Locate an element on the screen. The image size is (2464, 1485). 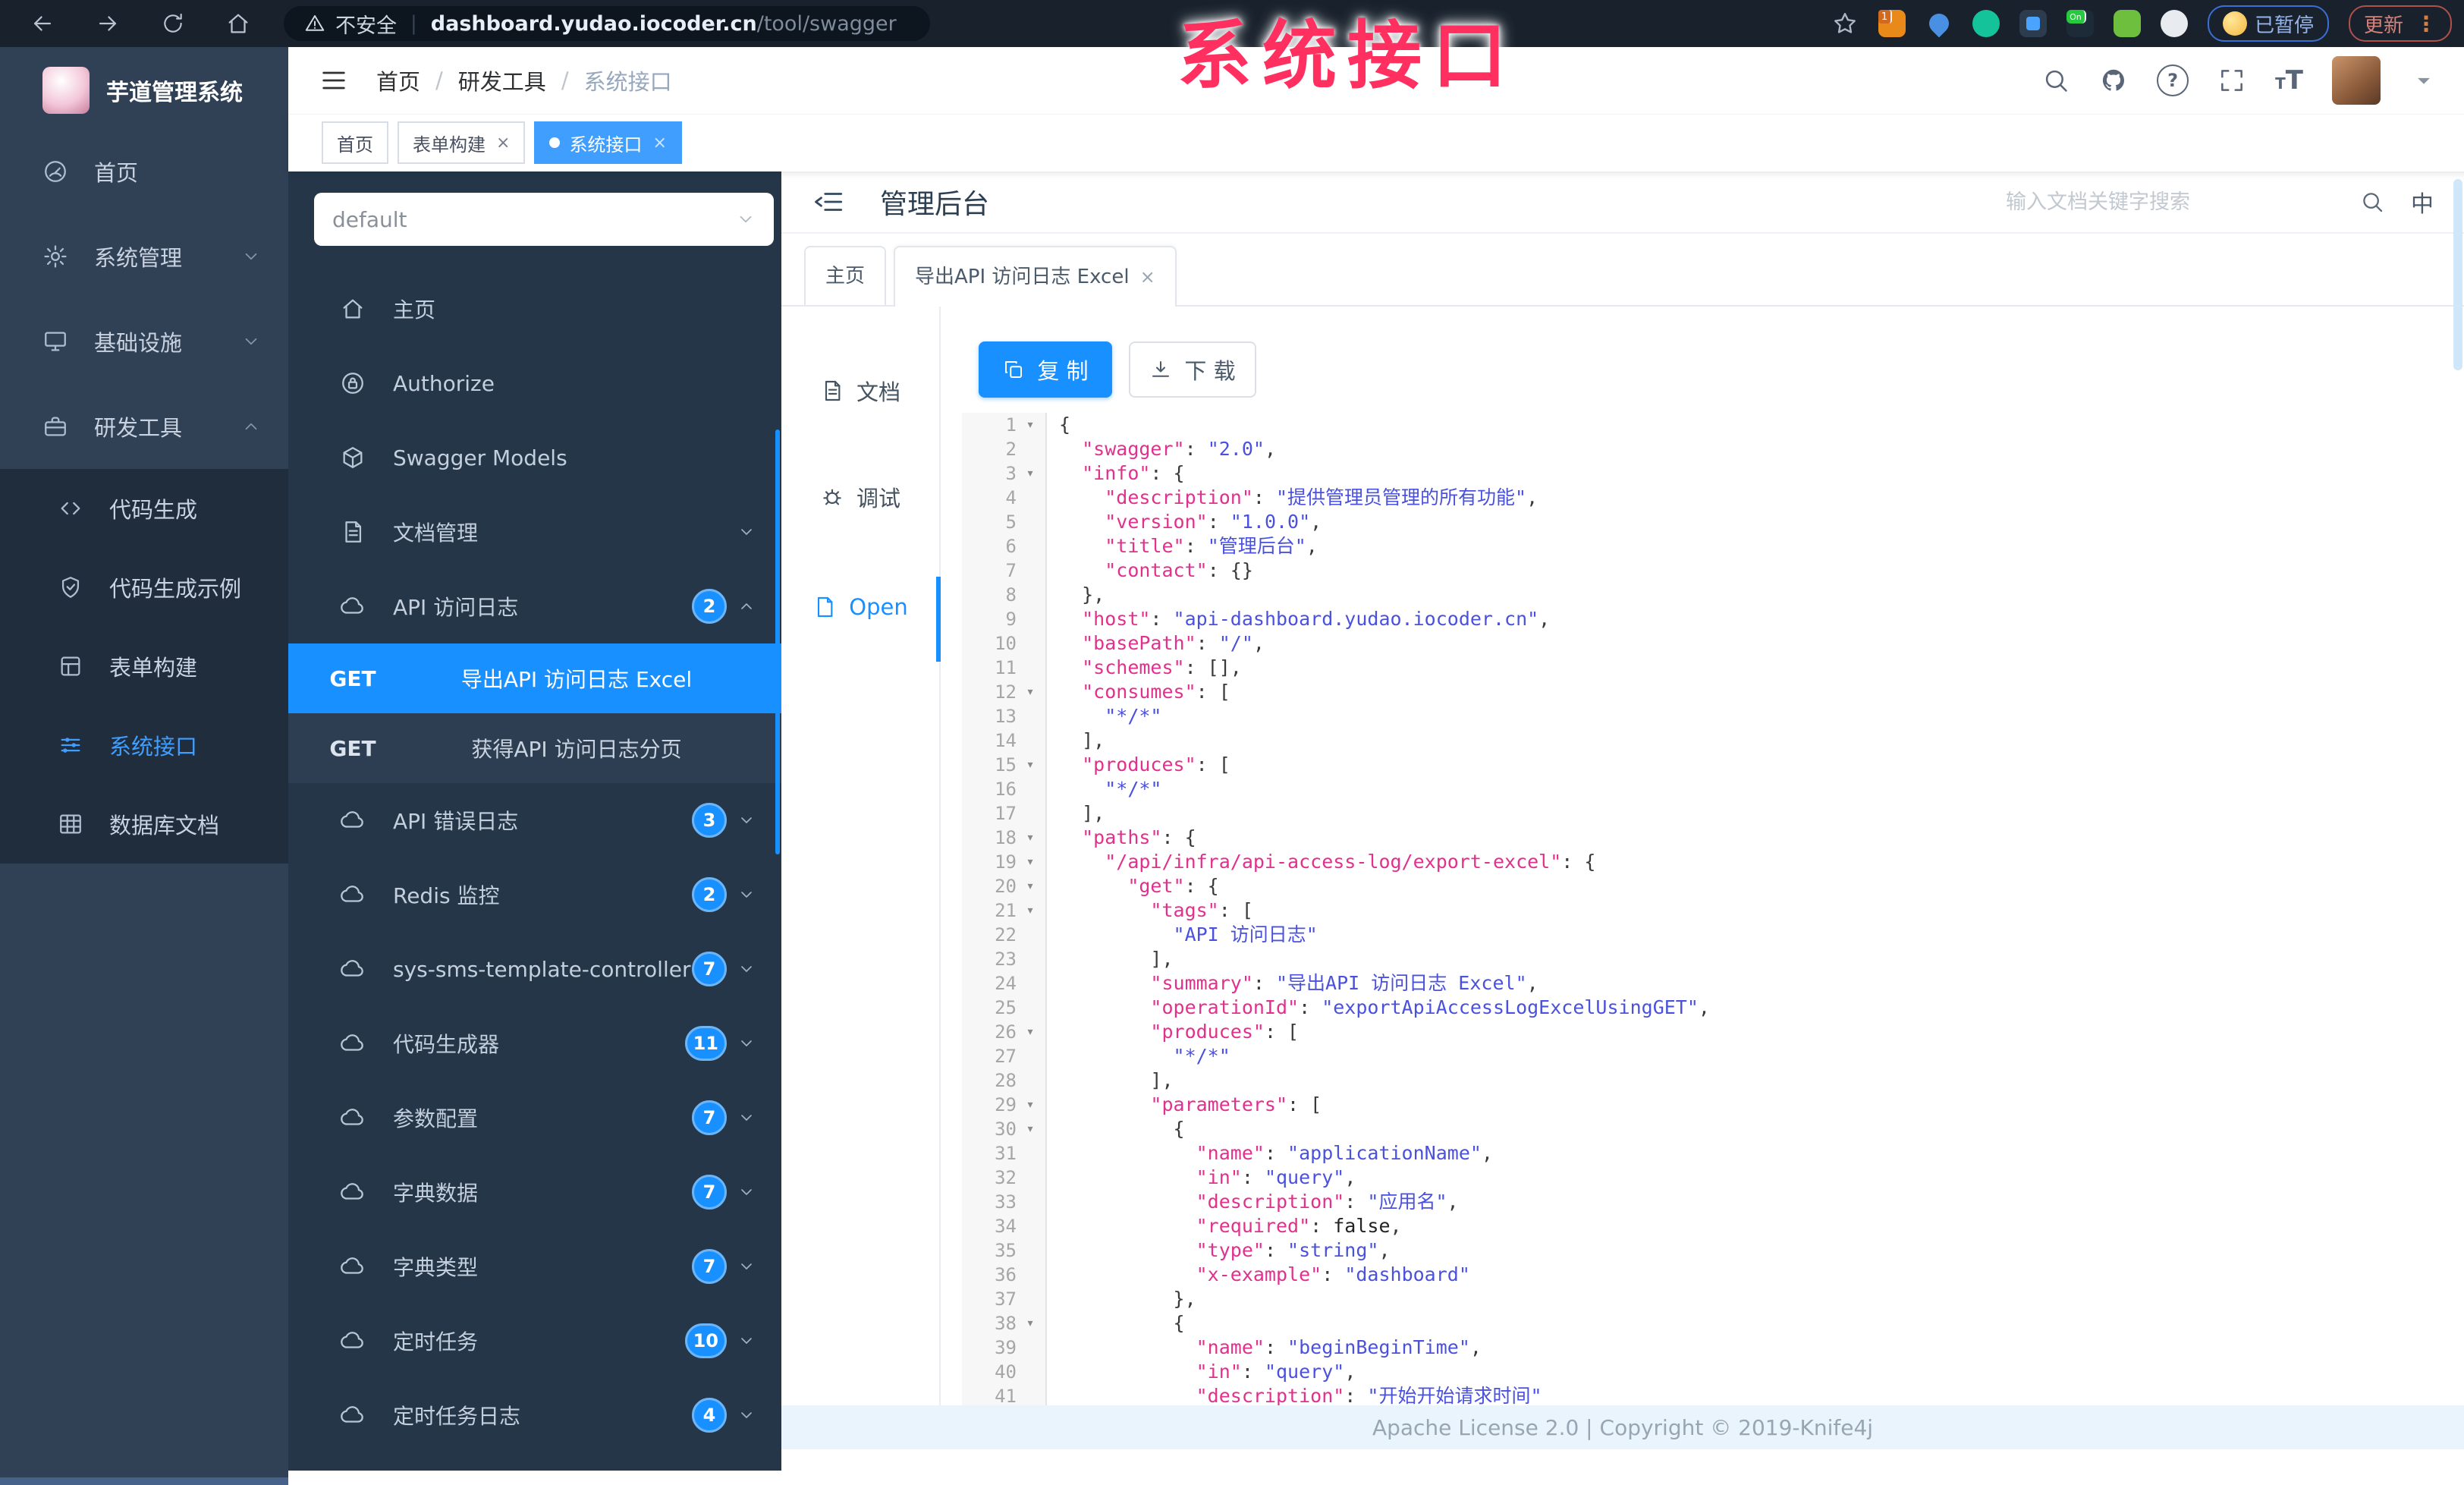
collapse-menu-icon is located at coordinates (829, 202).